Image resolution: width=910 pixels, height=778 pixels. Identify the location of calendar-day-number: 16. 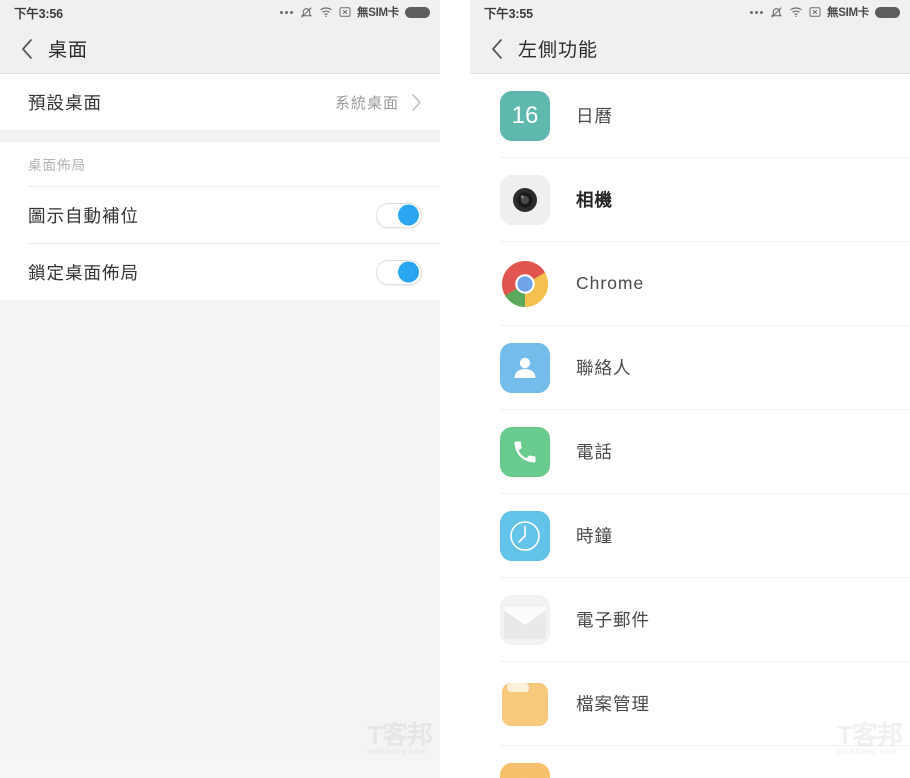
(525, 115).